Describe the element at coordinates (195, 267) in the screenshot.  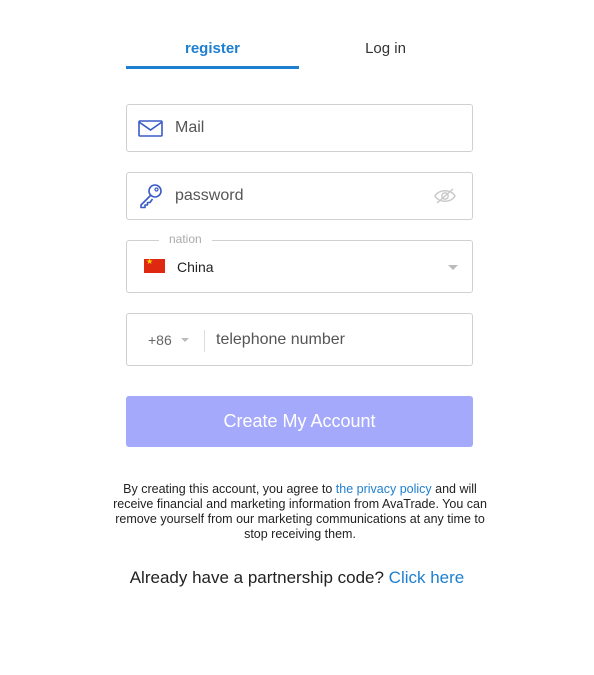
I see `nation-value: China` at that location.